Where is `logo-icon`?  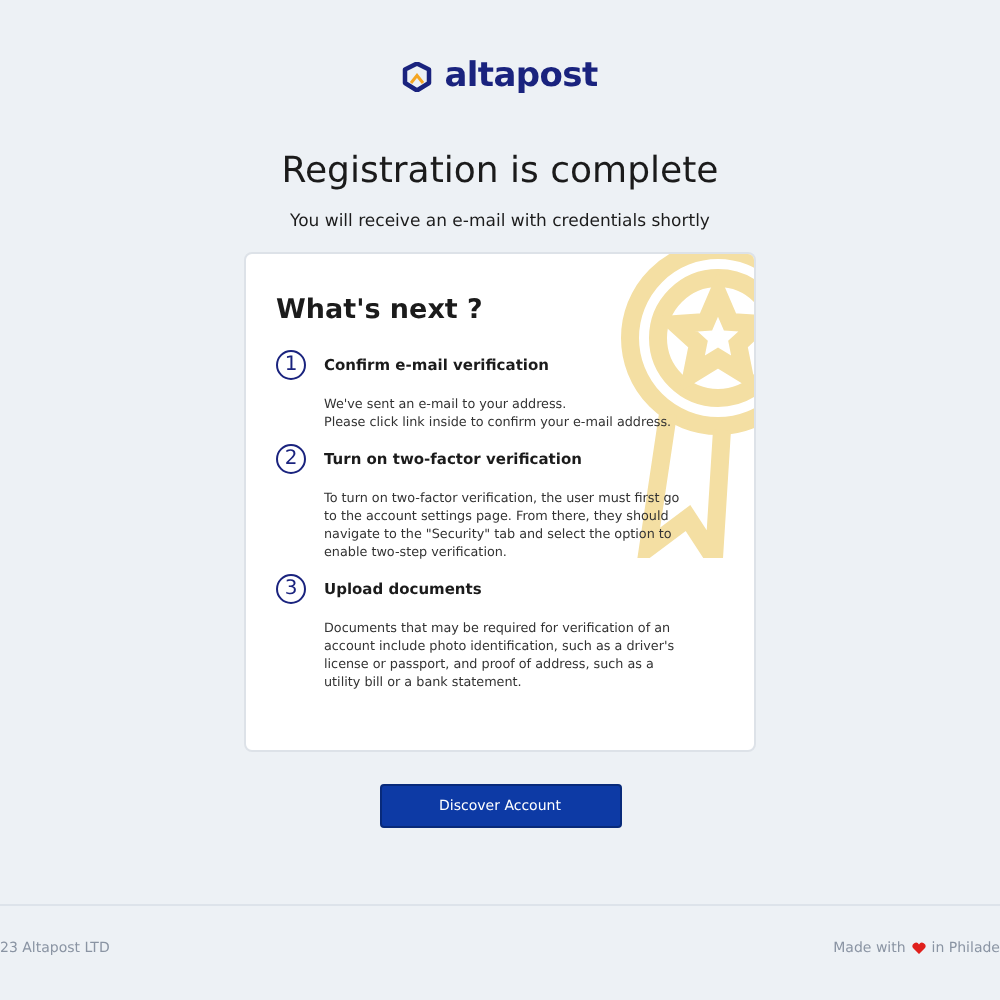 logo-icon is located at coordinates (417, 76).